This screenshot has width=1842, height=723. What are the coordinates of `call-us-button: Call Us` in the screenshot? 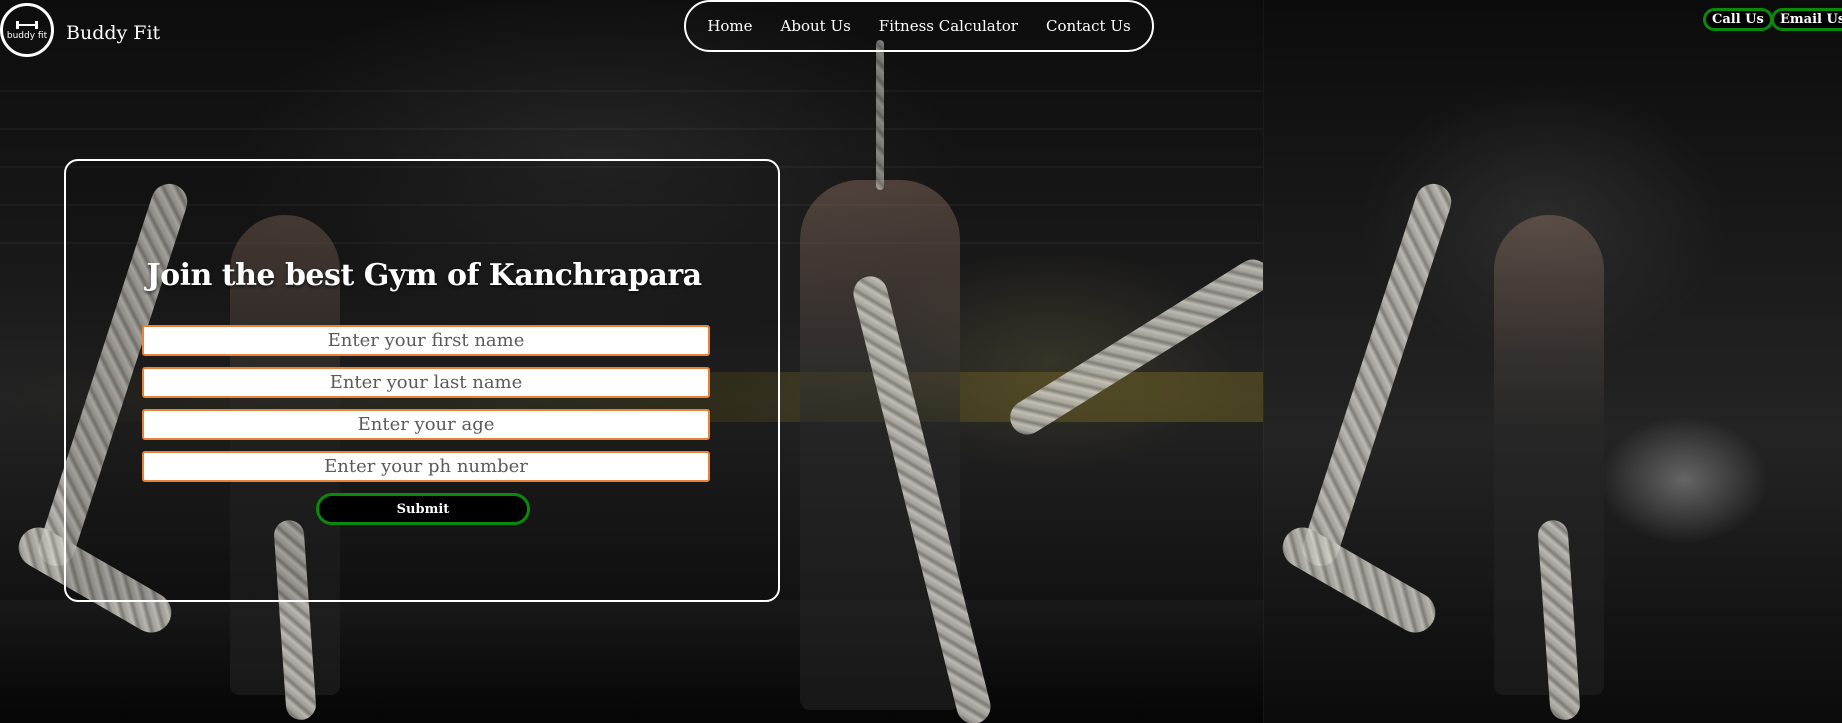 It's located at (1738, 19).